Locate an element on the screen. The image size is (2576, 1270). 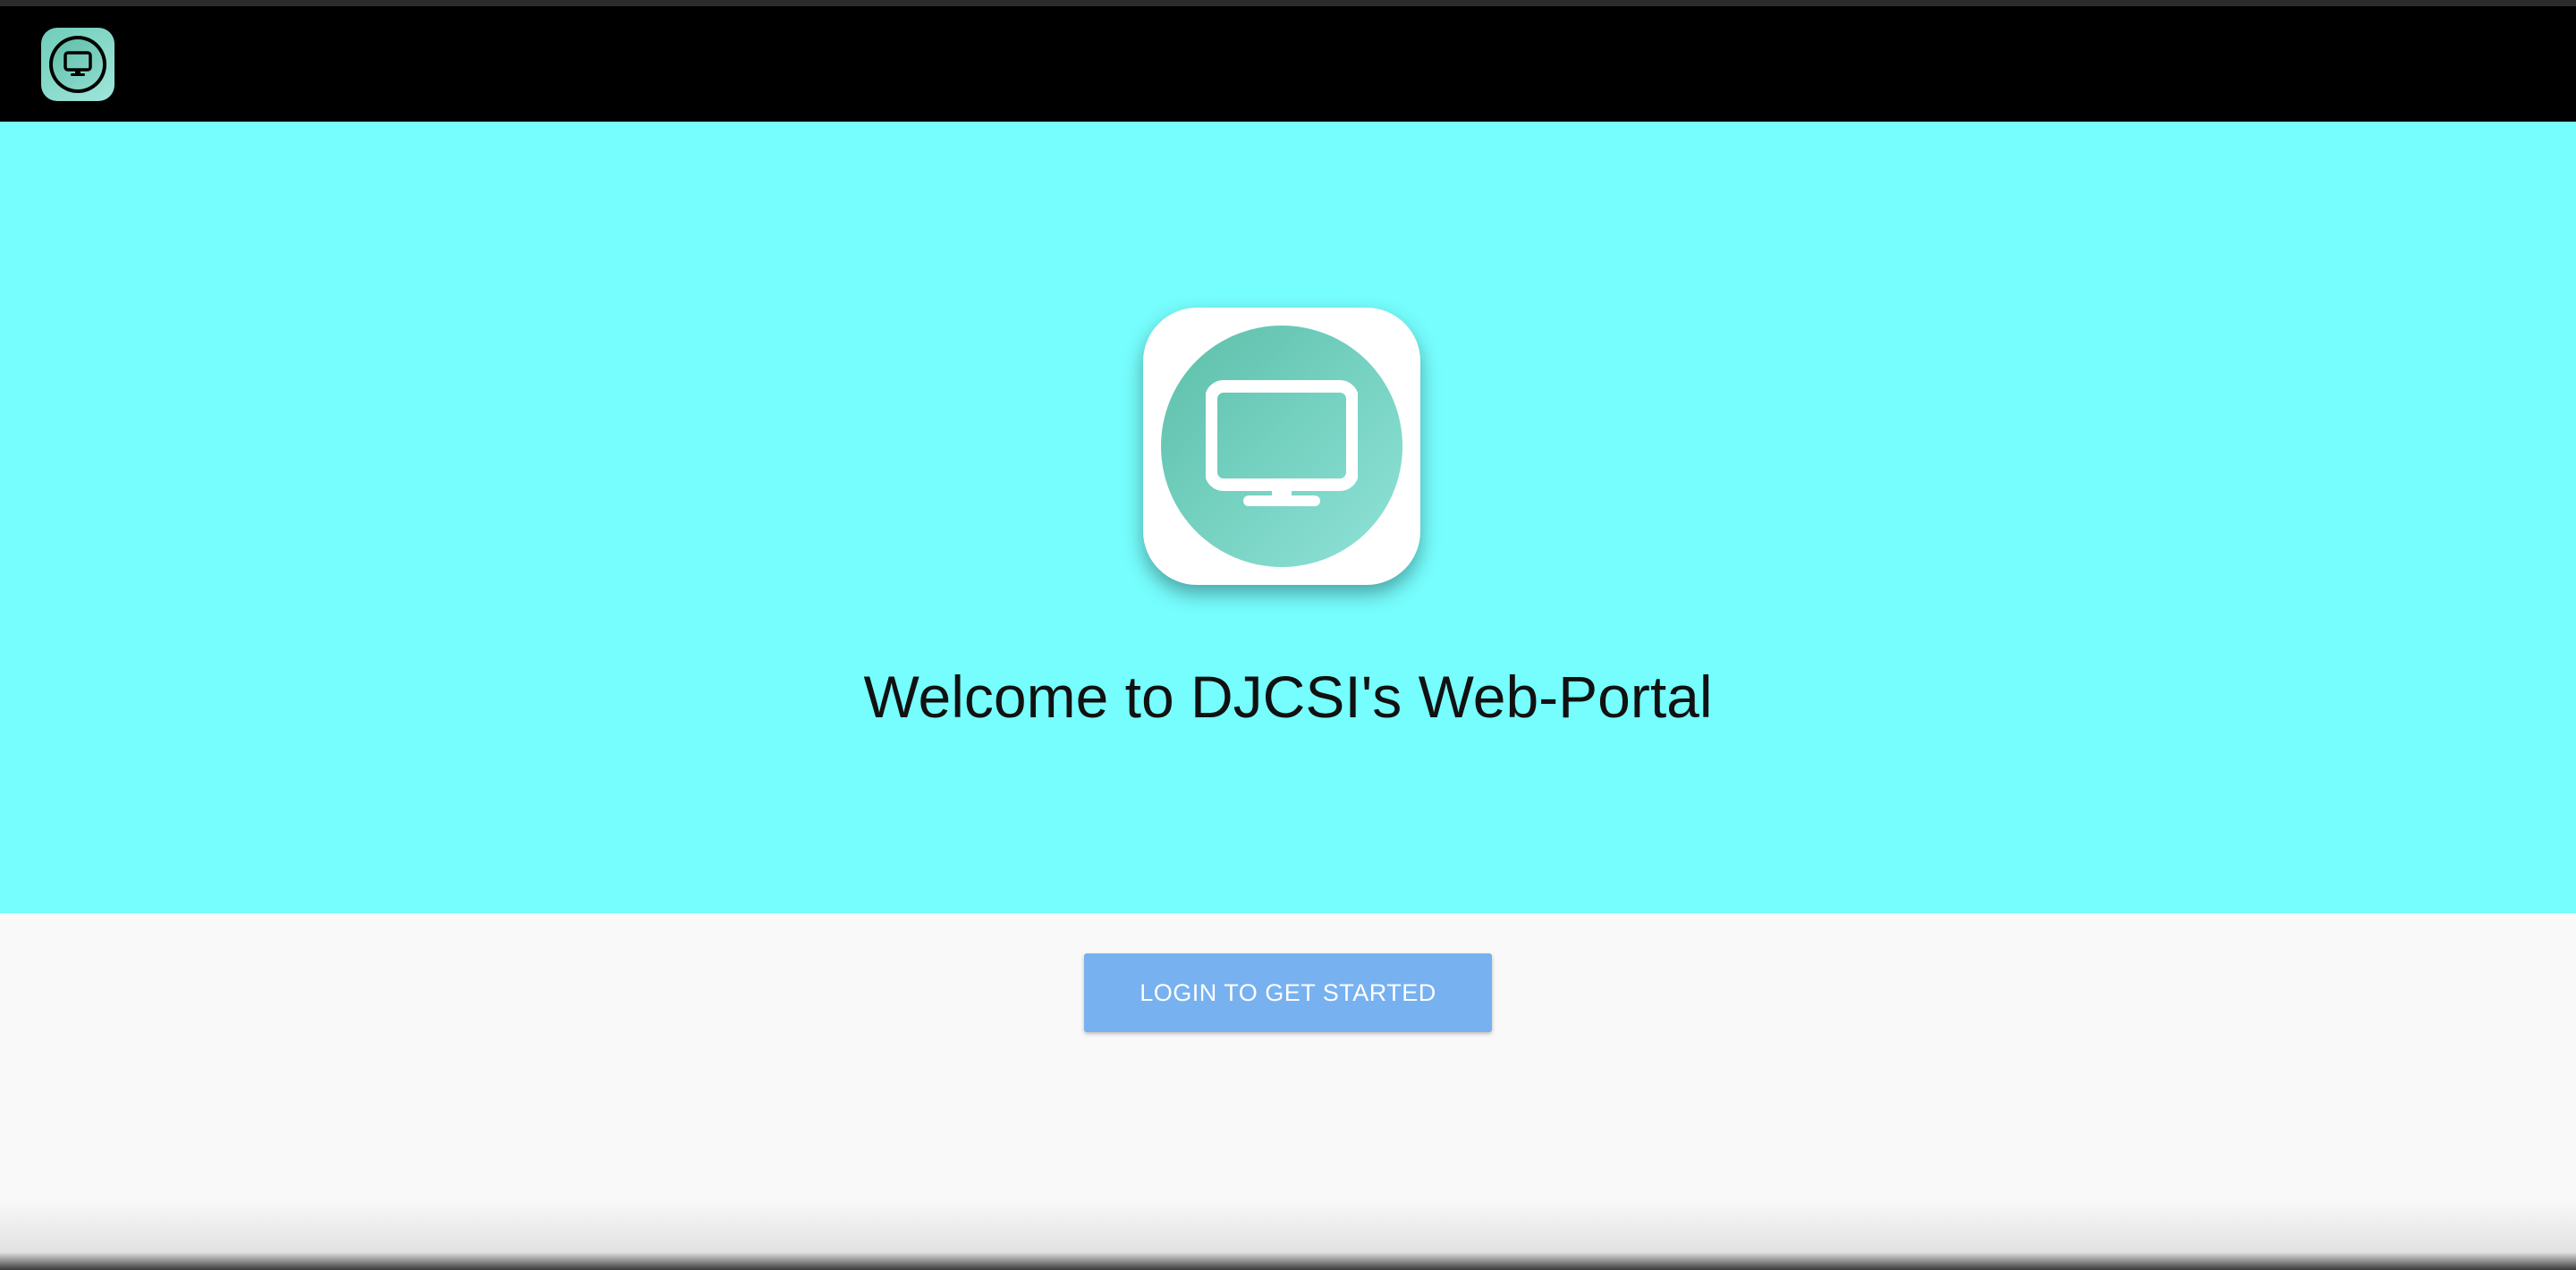
nav-logo is located at coordinates (77, 64).